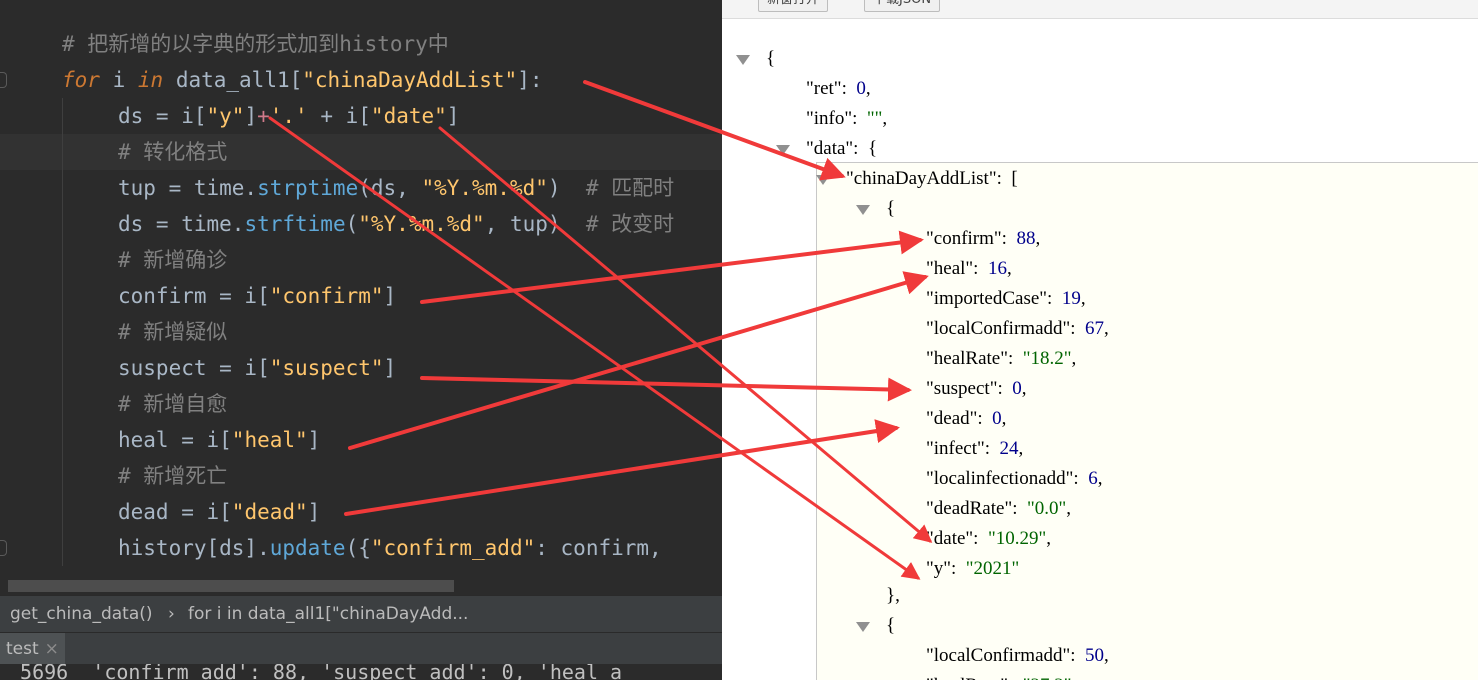  I want to click on json-line: },, so click(893, 596).